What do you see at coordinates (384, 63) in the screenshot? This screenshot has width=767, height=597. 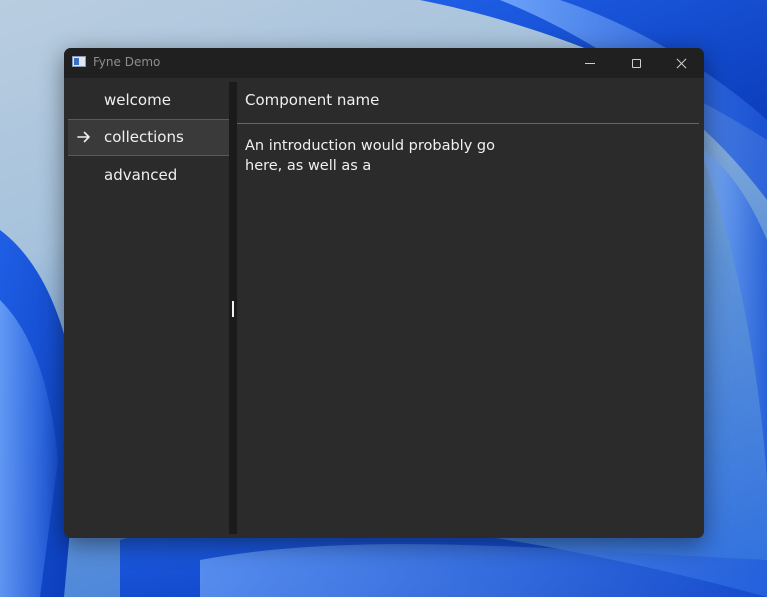 I see `title-bar: Fyne Demo` at bounding box center [384, 63].